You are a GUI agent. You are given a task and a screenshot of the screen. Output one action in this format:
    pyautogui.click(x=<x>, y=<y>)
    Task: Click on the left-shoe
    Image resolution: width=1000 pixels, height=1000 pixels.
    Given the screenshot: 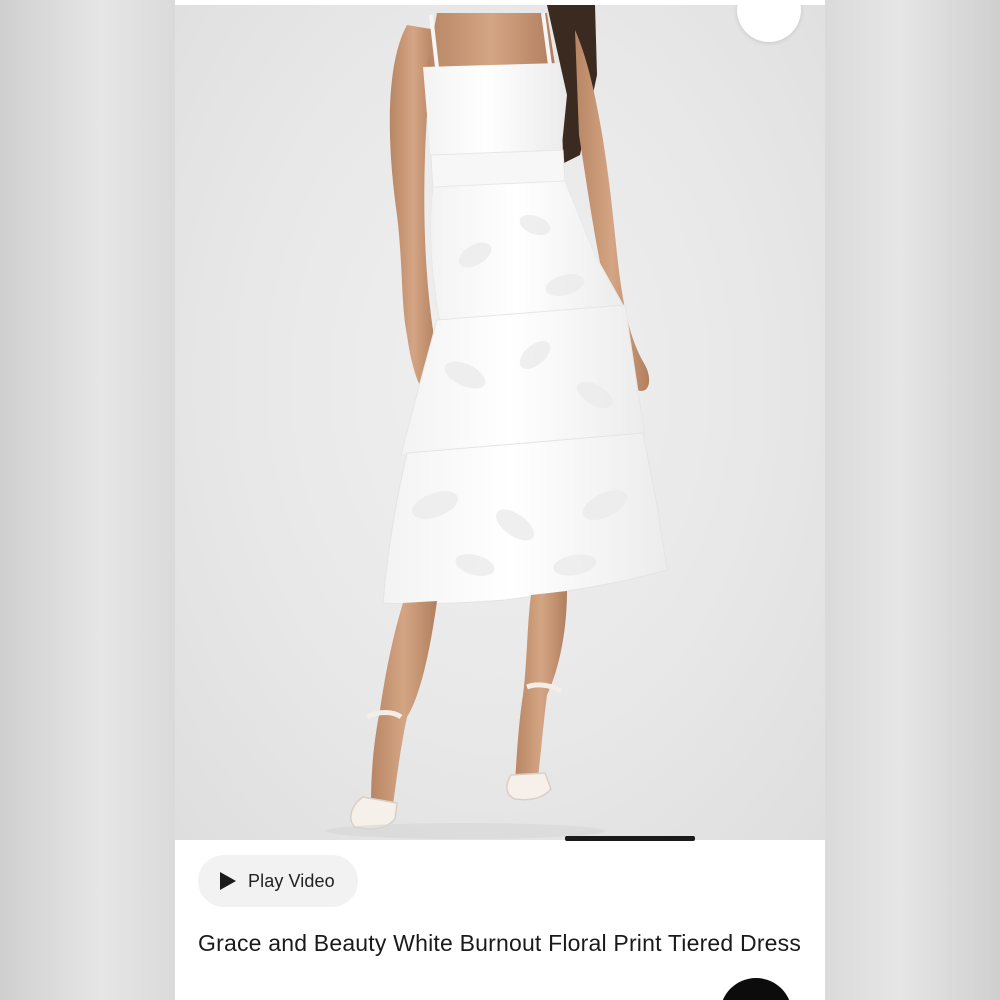 What is the action you would take?
    pyautogui.click(x=374, y=813)
    